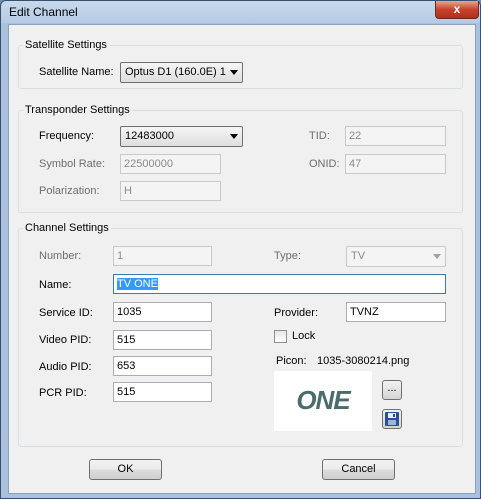 This screenshot has width=481, height=499. I want to click on close-icon: x, so click(457, 9).